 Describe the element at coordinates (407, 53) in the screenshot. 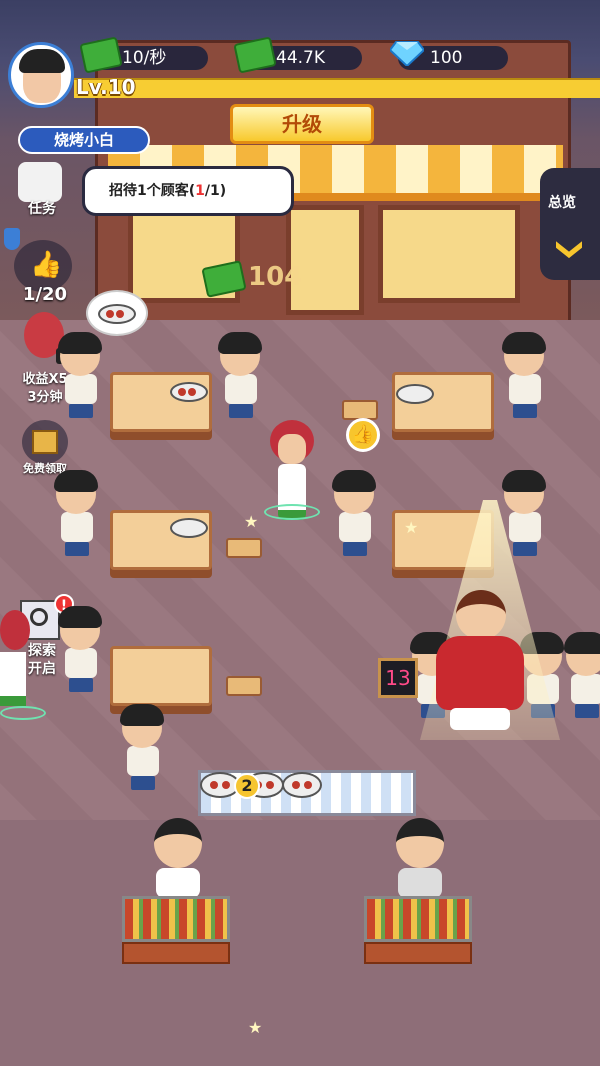

I see `diamond-icon` at that location.